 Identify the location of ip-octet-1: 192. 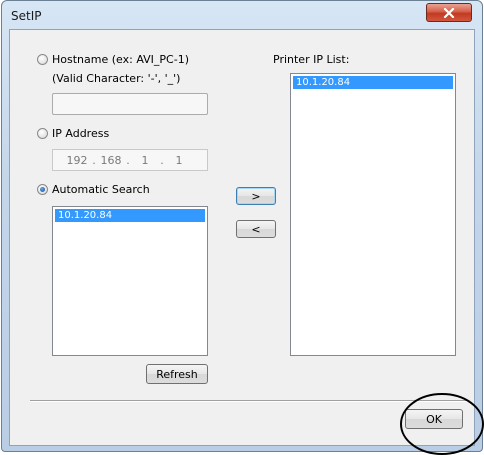
(77, 160).